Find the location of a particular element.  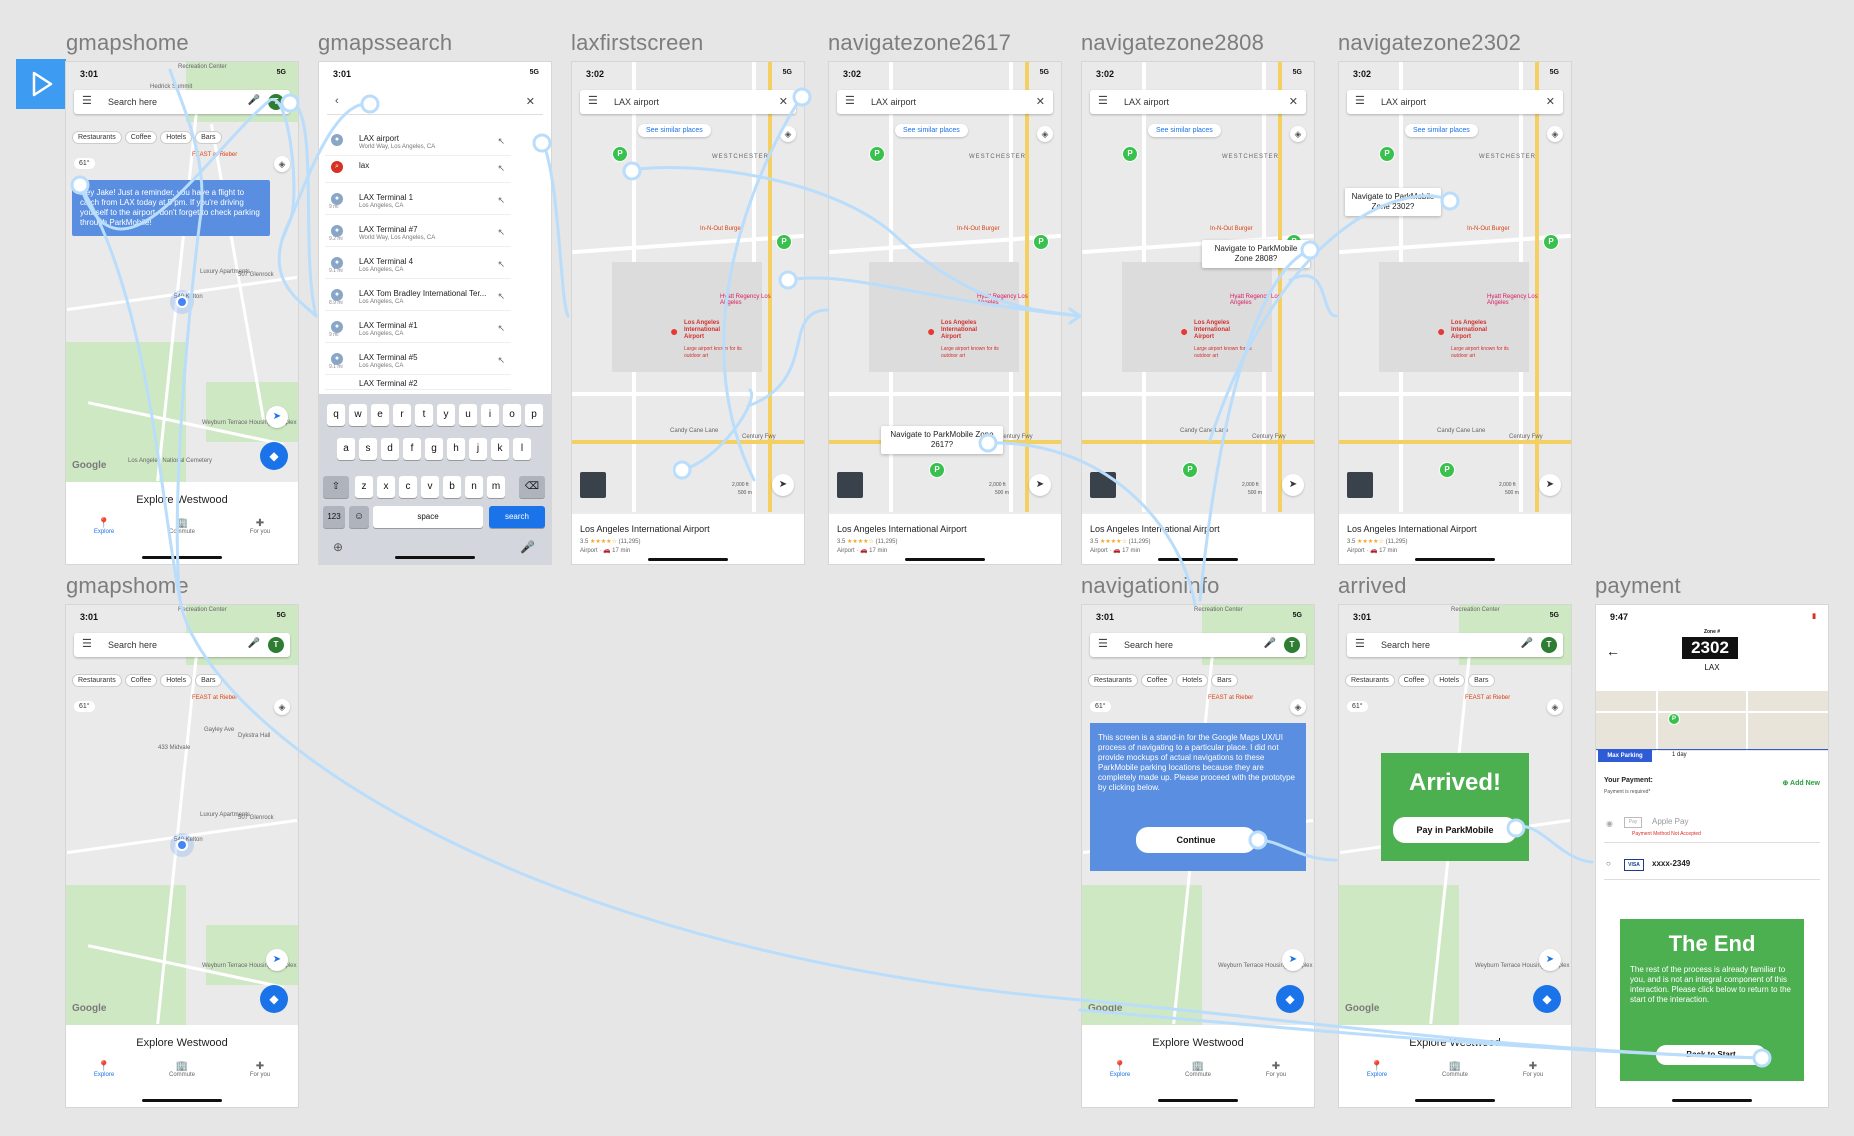

list-item: ● 9 mi LAX Terminal #1 Los Angeles, CA ↖ is located at coordinates (418, 329).